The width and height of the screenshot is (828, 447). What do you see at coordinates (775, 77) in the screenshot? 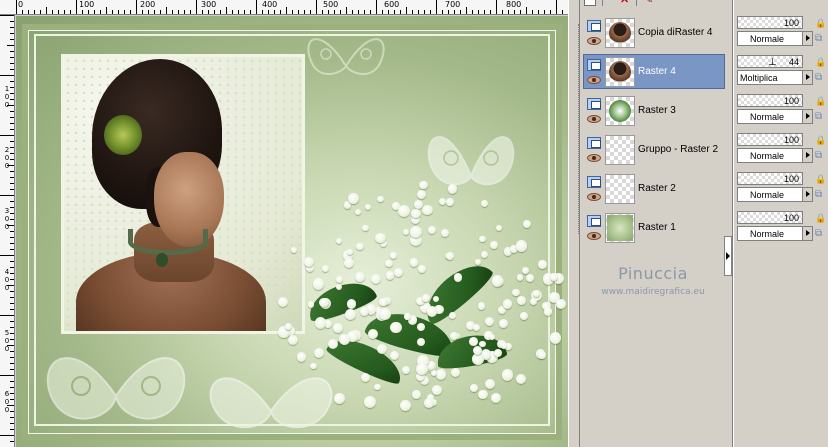
I see `blend-mode-select: Moltiplica` at bounding box center [775, 77].